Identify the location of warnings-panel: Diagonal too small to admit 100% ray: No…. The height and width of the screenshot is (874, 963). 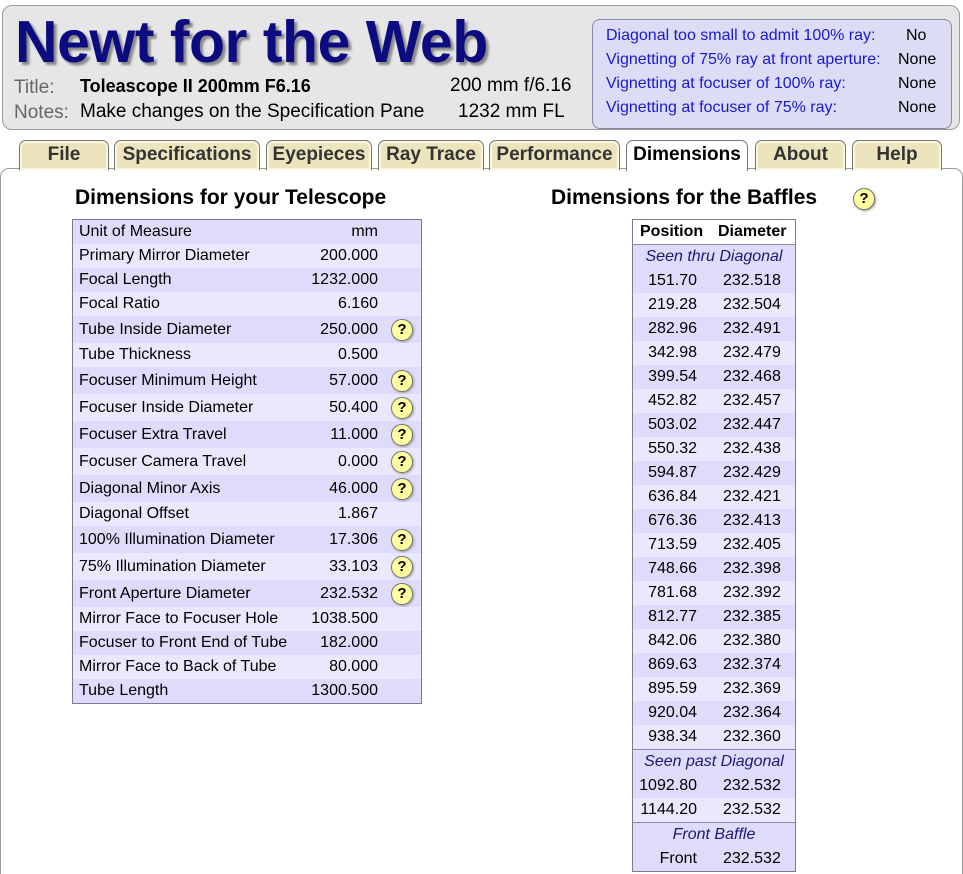
(772, 74).